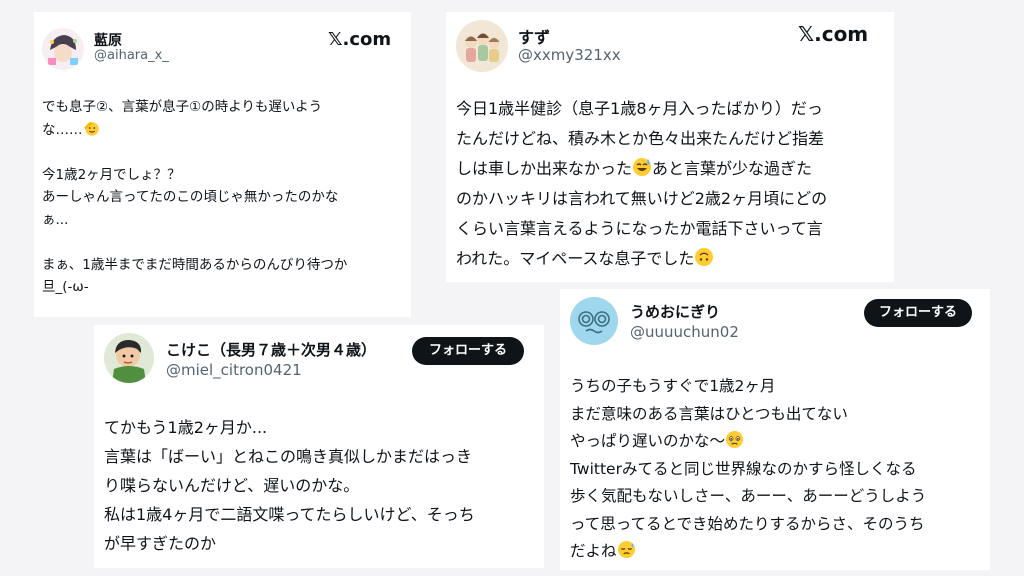 The image size is (1024, 576). What do you see at coordinates (747, 523) in the screenshot?
I see `tweet-line: って思ってるとでき始めたりするからさ、そのうち` at bounding box center [747, 523].